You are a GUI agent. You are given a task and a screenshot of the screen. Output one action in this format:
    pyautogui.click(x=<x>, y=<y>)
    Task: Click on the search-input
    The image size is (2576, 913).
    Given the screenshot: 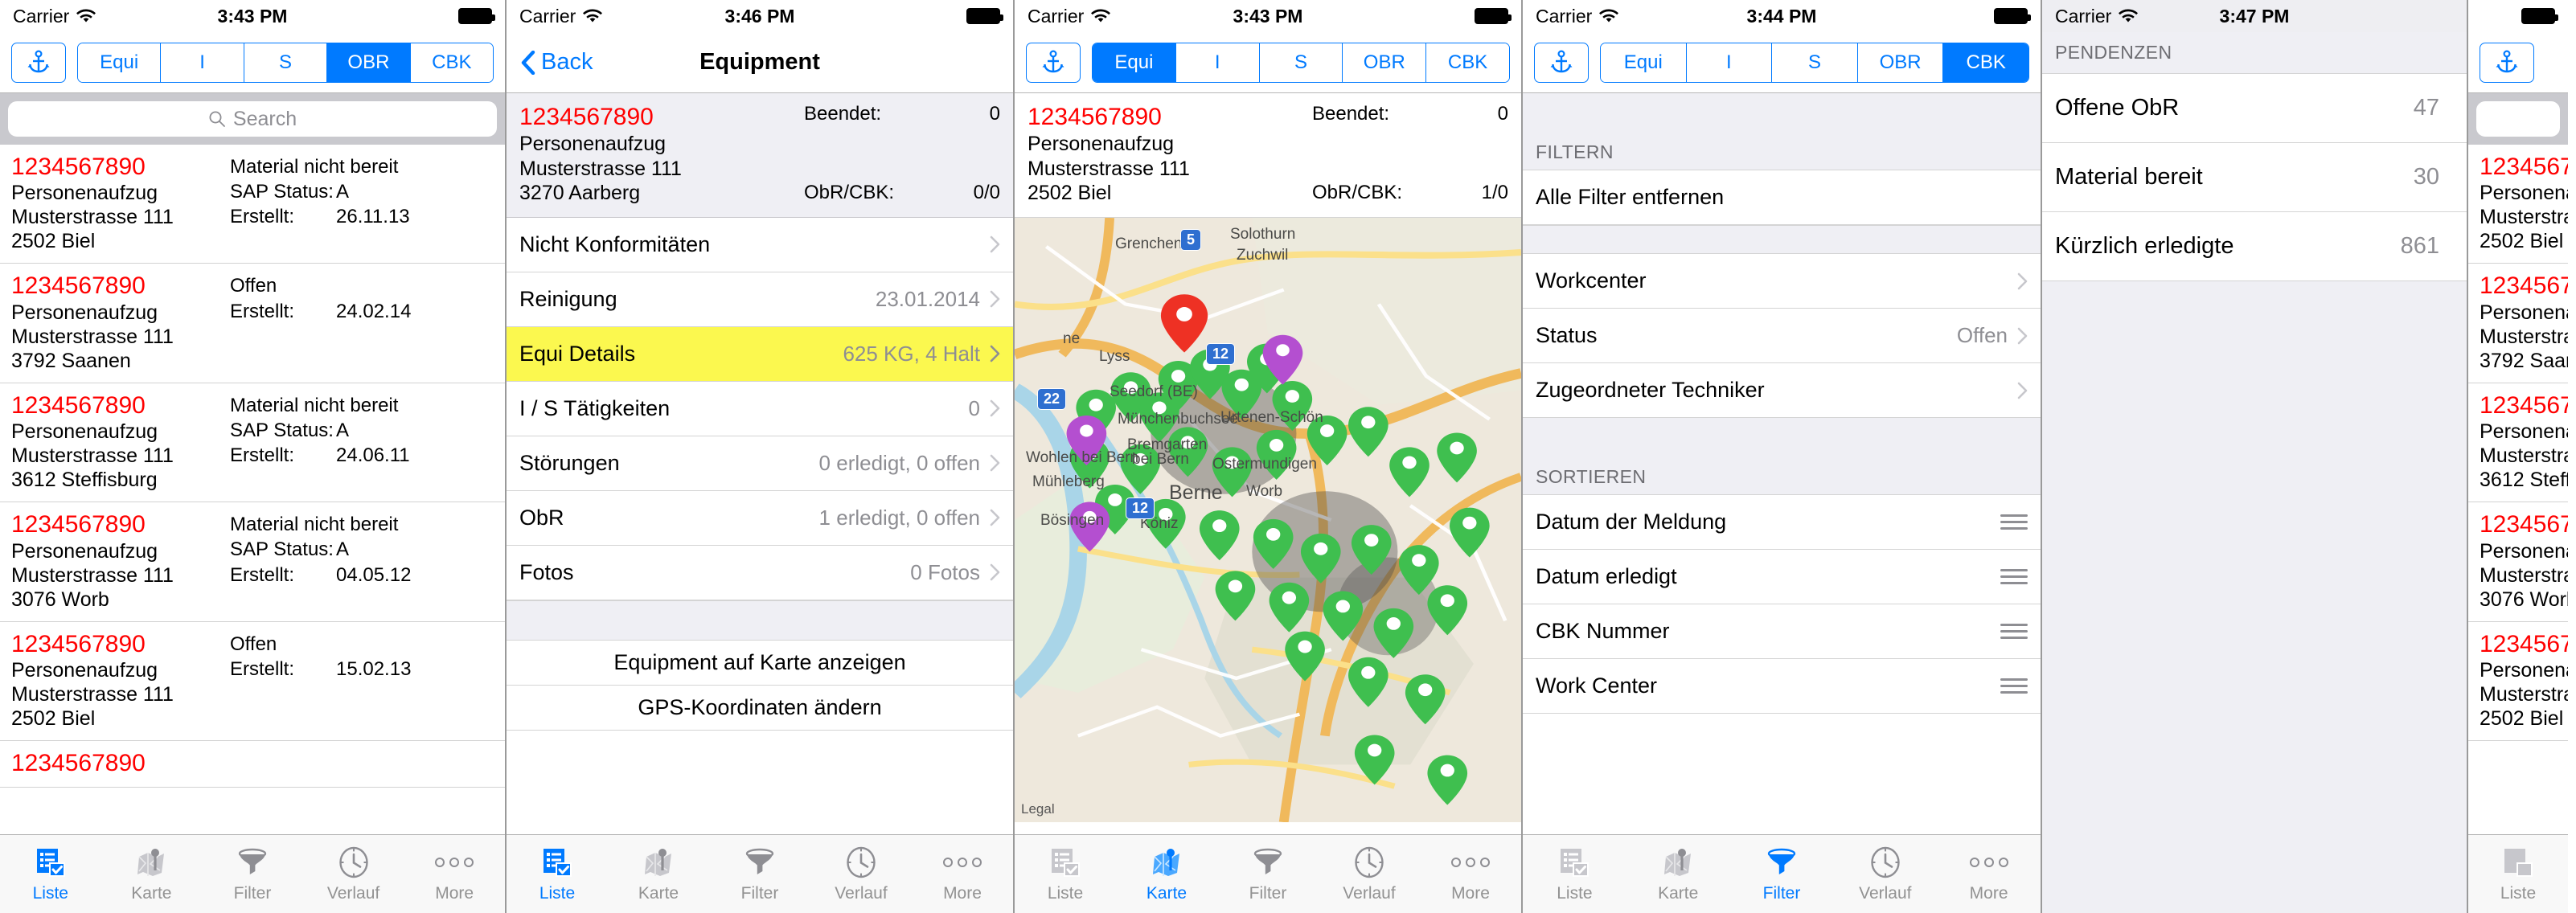 What is the action you would take?
    pyautogui.click(x=2518, y=119)
    